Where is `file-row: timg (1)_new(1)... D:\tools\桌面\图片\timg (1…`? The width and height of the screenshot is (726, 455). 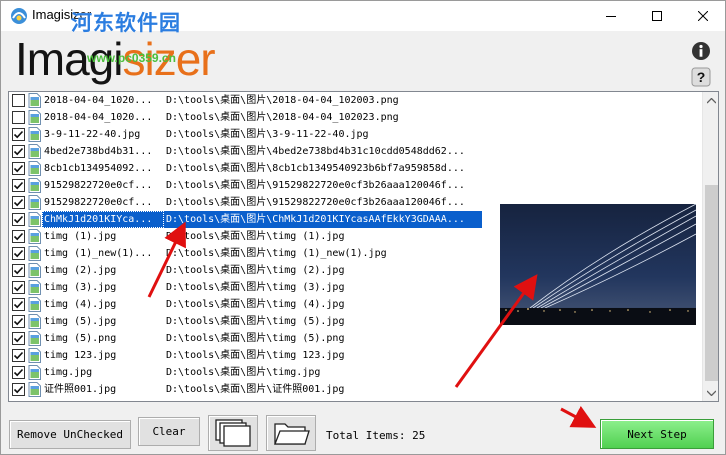 file-row: timg (1)_new(1)... D:\tools\桌面\图片\timg (1… is located at coordinates (248, 253).